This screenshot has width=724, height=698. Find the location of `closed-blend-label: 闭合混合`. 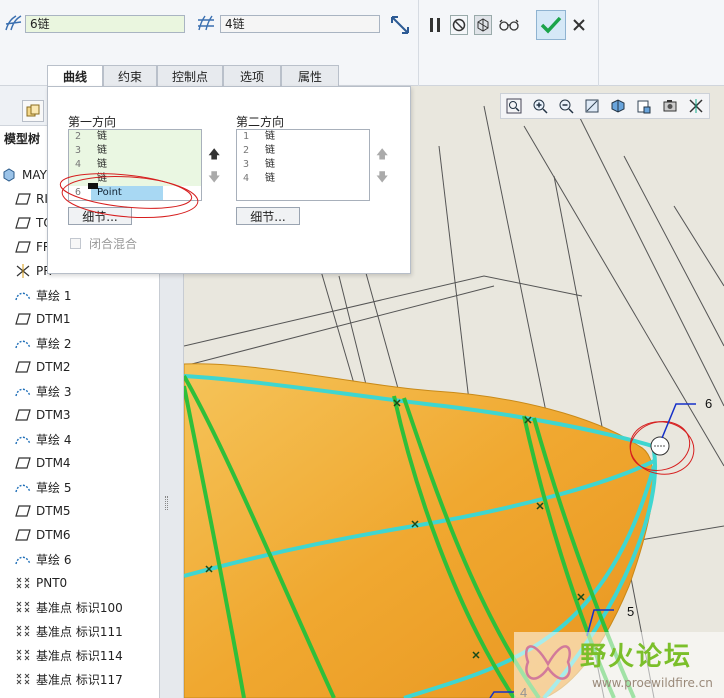

closed-blend-label: 闭合混合 is located at coordinates (113, 244).